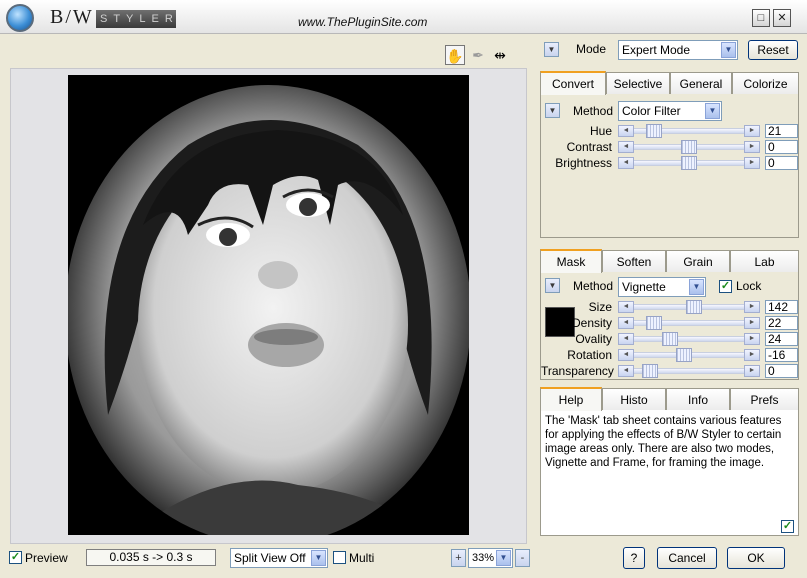  What do you see at coordinates (571, 399) in the screenshot?
I see `tab-help: Help` at bounding box center [571, 399].